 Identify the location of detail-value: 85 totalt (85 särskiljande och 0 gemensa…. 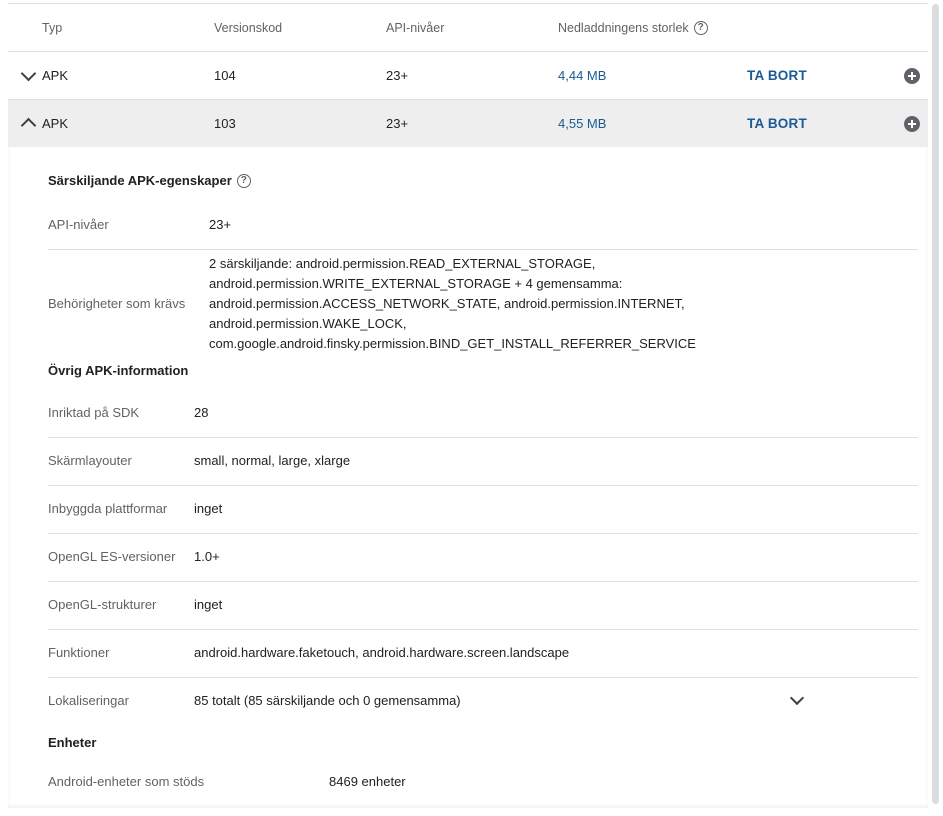
(327, 700).